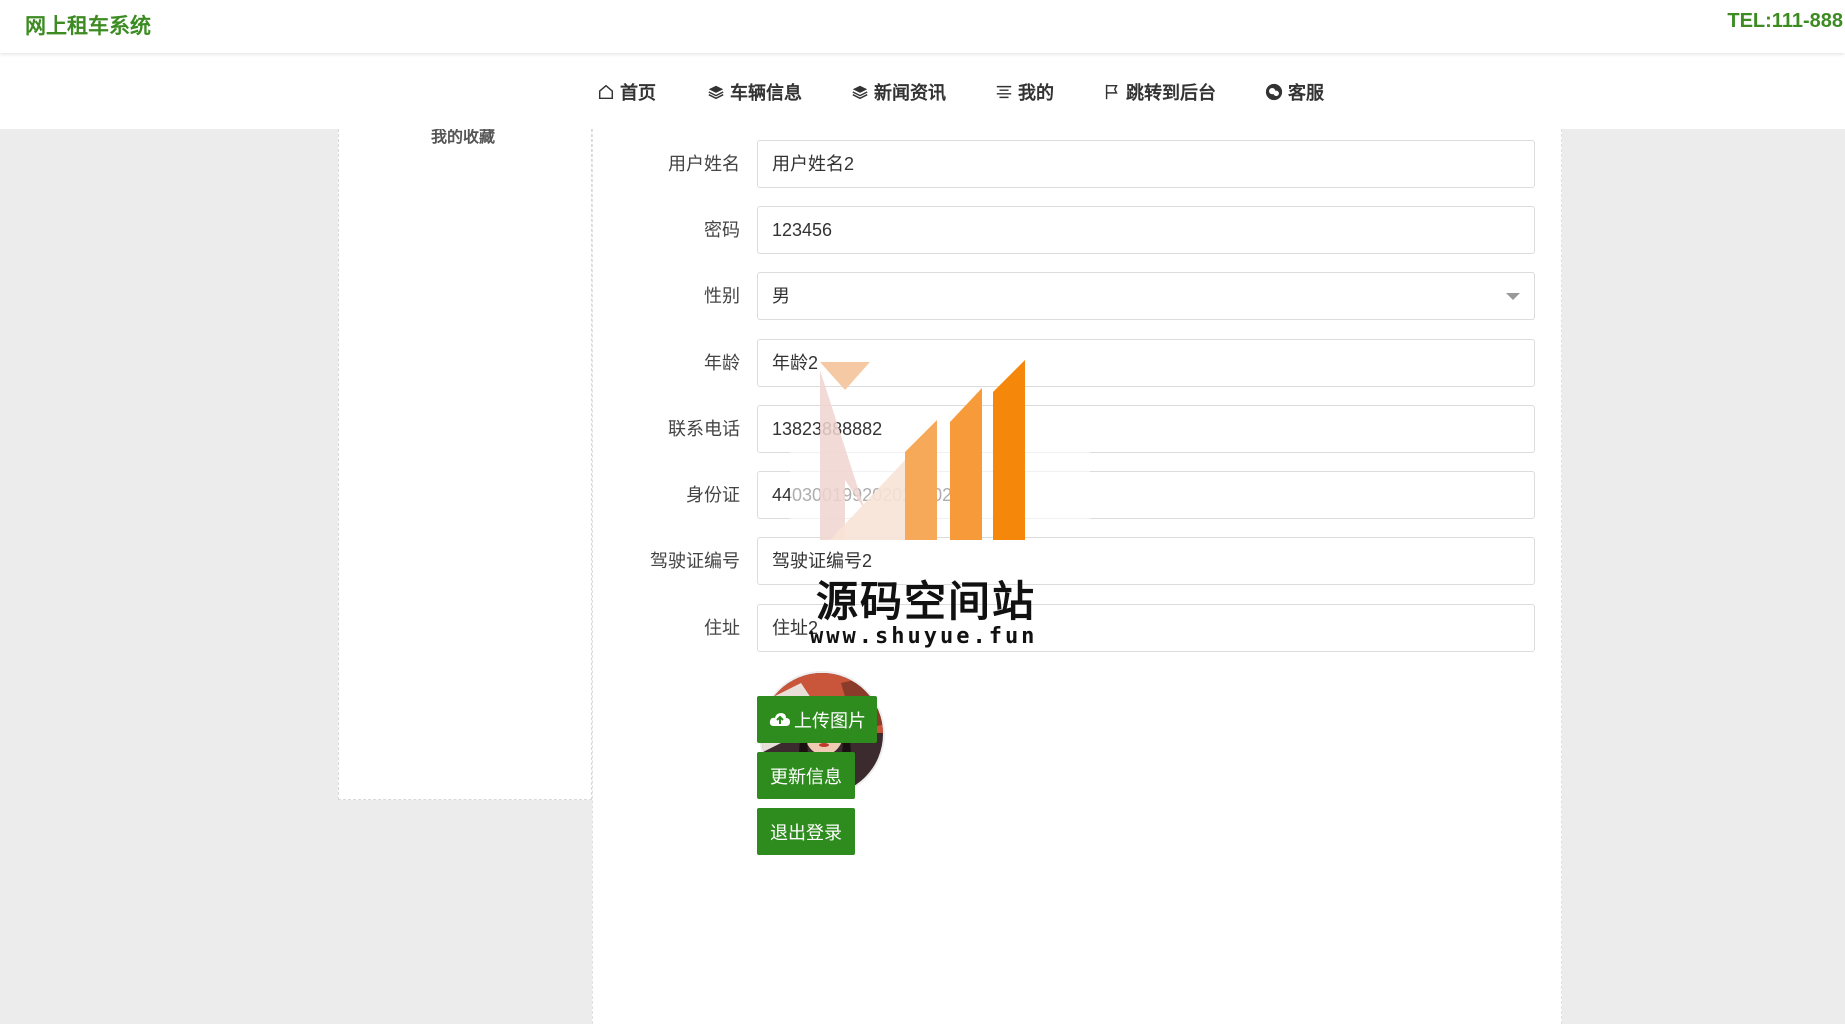 The height and width of the screenshot is (1024, 1845). What do you see at coordinates (1146, 363) in the screenshot?
I see `age-input: 年龄2` at bounding box center [1146, 363].